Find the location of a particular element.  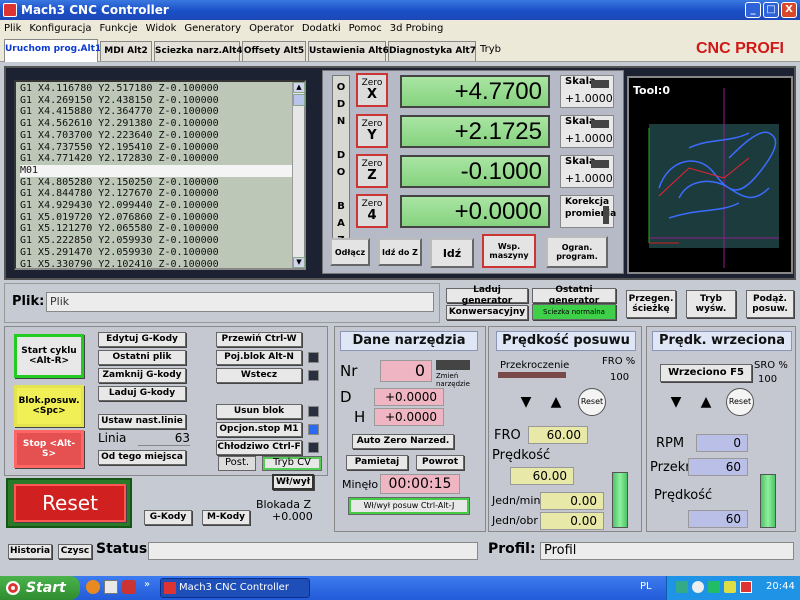

spindle-down-icon: ▼ is located at coordinates (676, 402).